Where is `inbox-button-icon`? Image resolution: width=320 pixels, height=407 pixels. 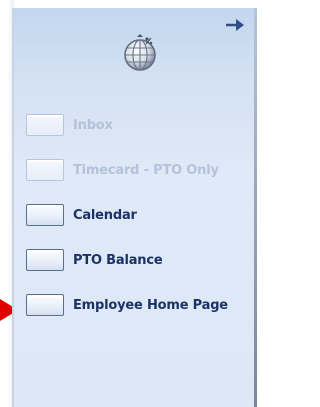 inbox-button-icon is located at coordinates (45, 125).